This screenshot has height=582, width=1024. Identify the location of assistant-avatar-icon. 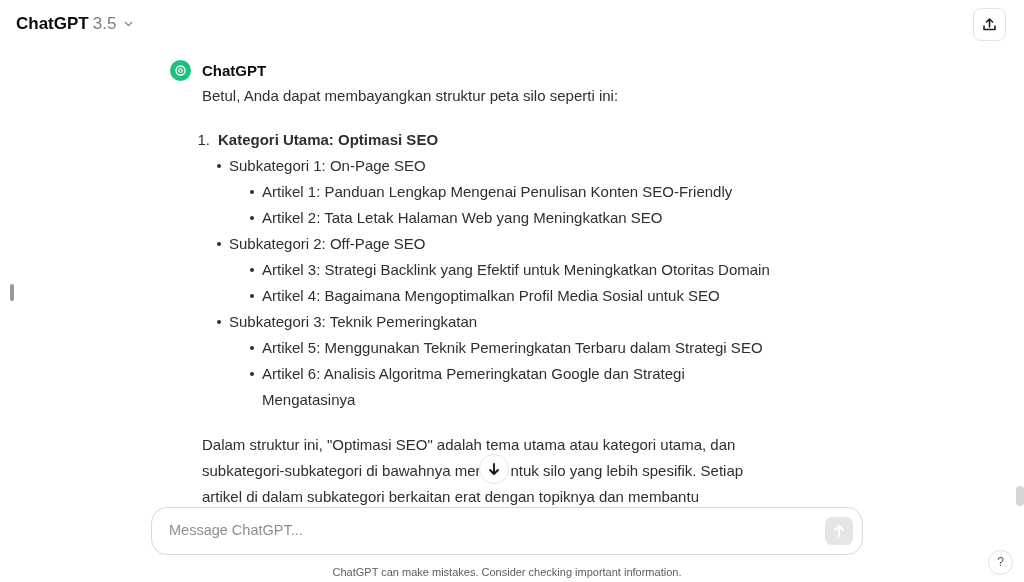
(180, 70).